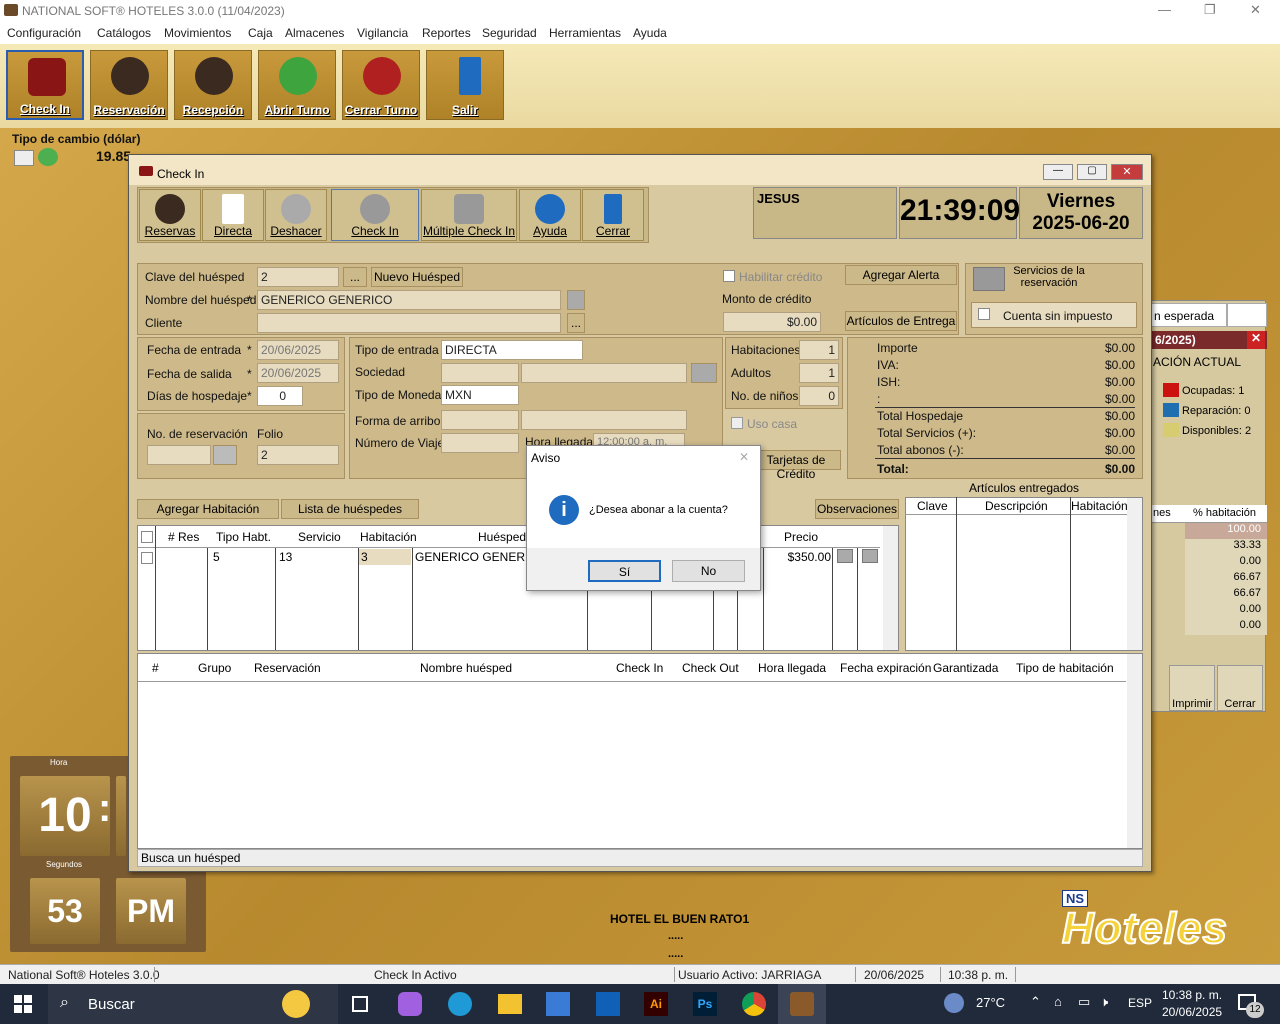 This screenshot has height=1024, width=1280. Describe the element at coordinates (409, 300) in the screenshot. I see `guest-name-input: GENERICO GENERICO` at that location.